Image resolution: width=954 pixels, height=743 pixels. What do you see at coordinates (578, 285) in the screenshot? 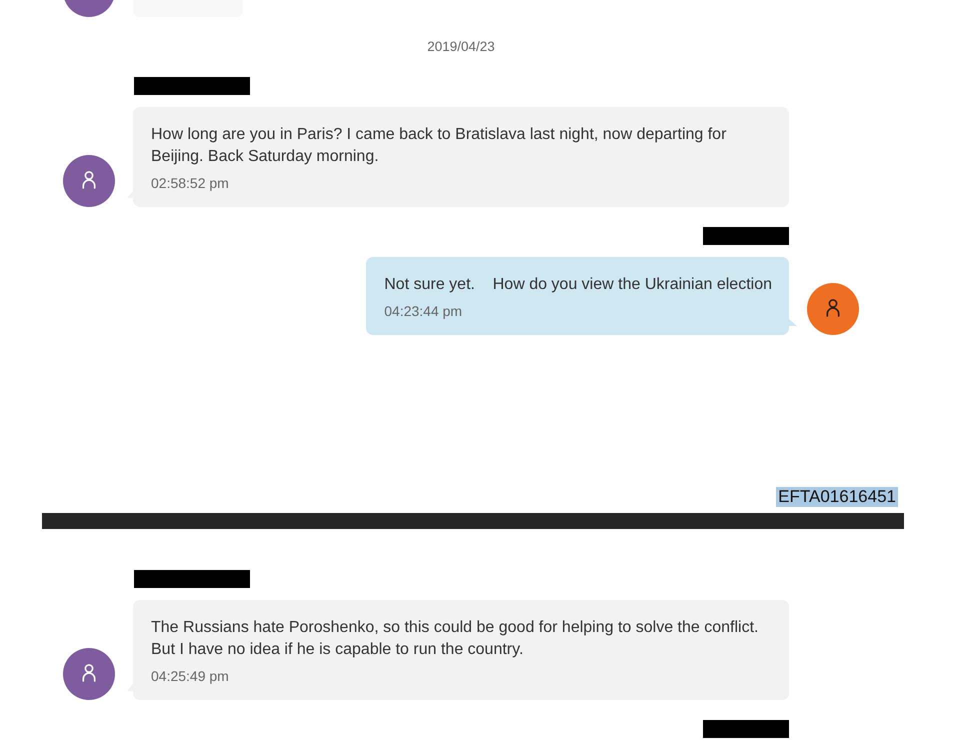
I see `message-text: Not sure yet. How do you view the Ukrainian election` at bounding box center [578, 285].